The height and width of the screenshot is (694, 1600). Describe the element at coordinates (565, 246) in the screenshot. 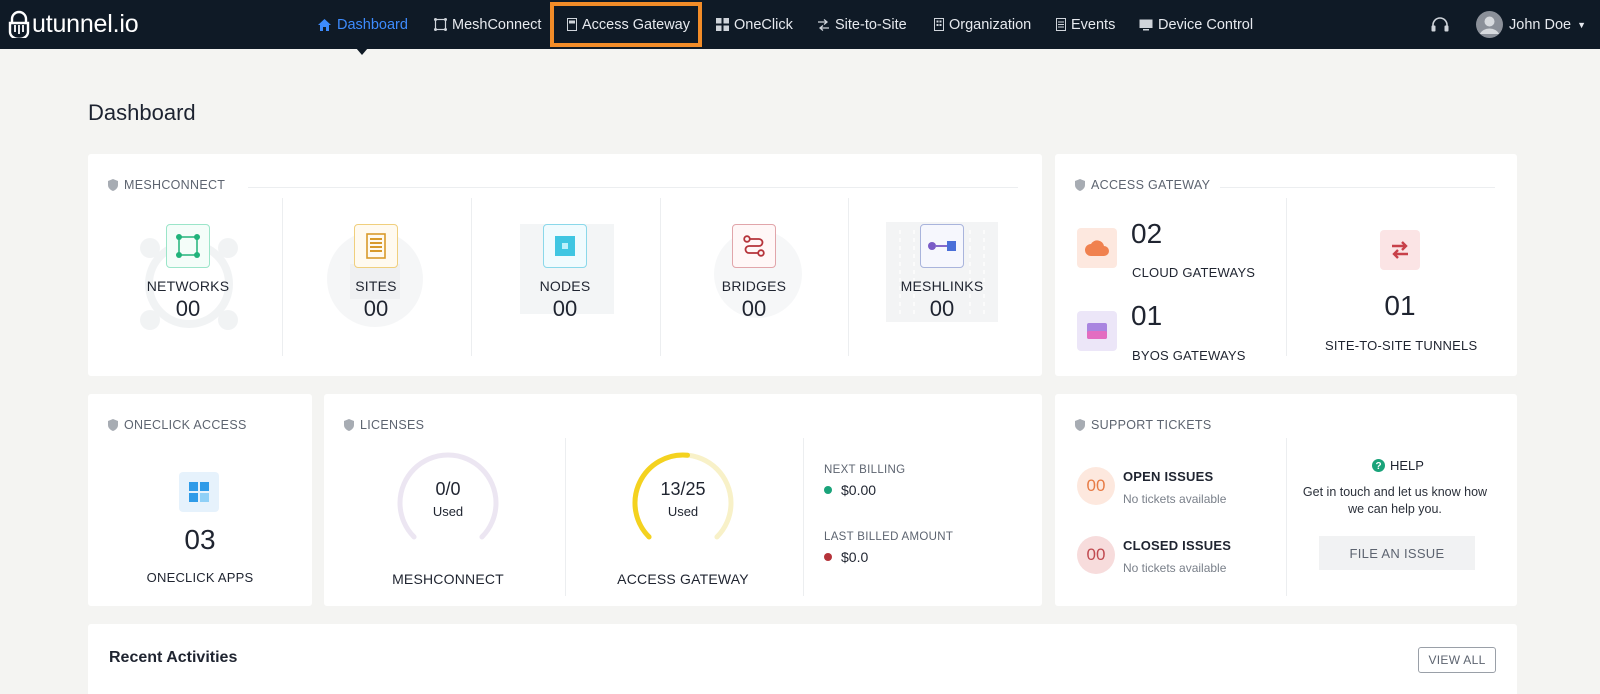

I see `nodes-icon` at that location.